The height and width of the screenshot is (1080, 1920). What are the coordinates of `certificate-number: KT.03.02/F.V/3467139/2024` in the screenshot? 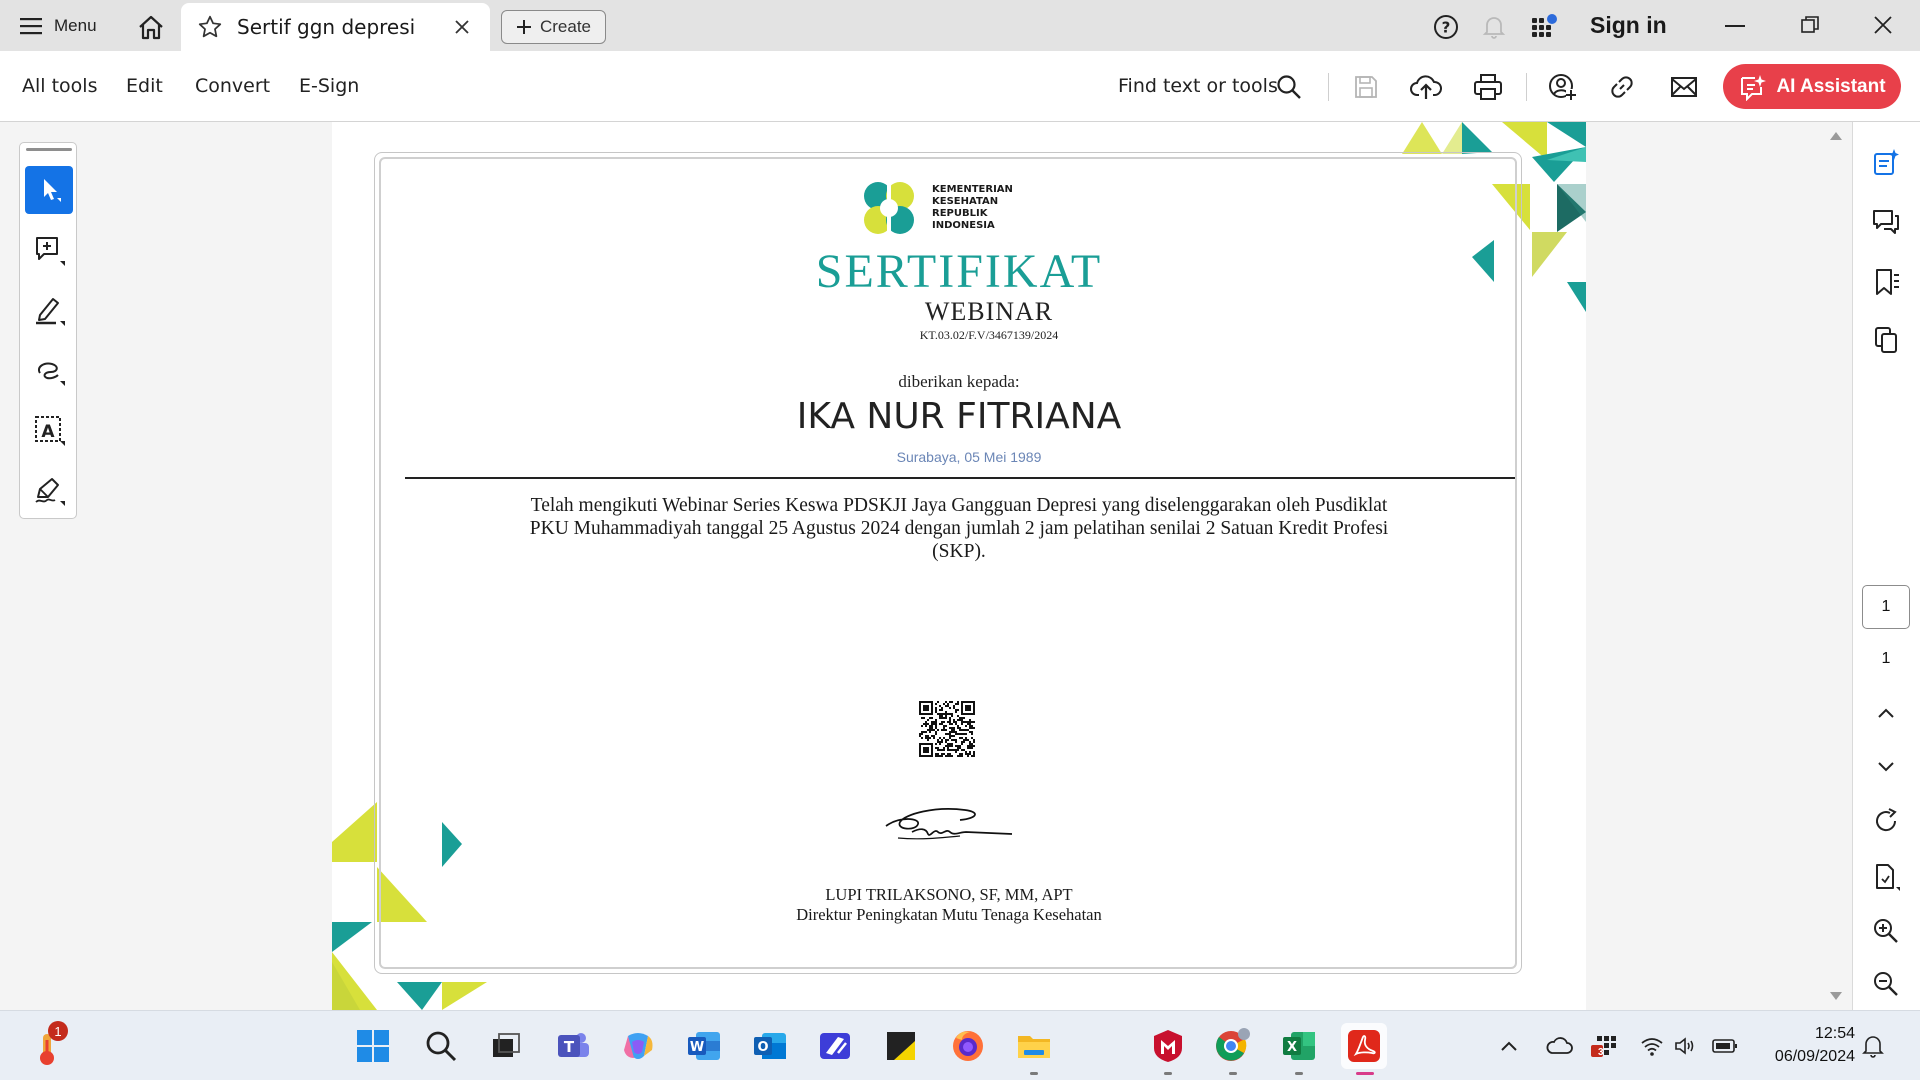 It's located at (989, 335).